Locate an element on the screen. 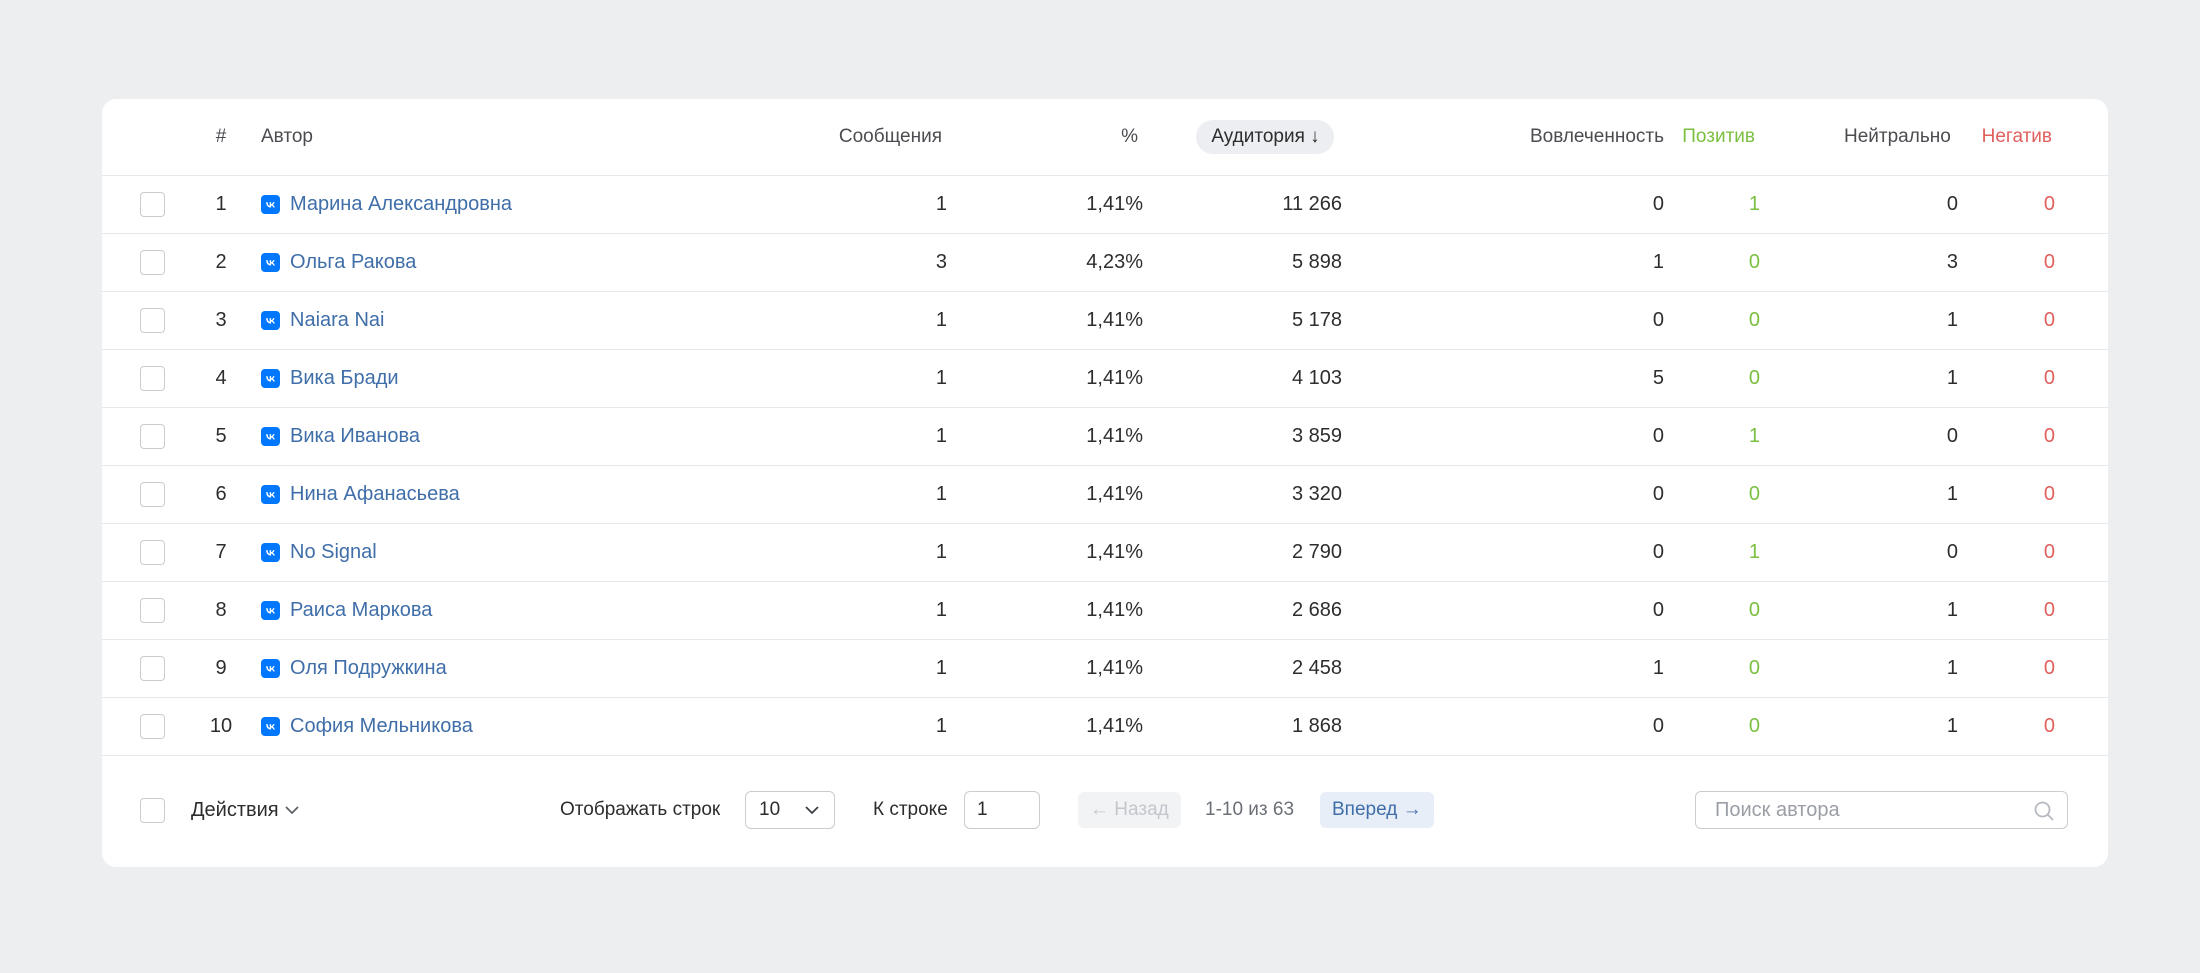 This screenshot has width=2200, height=973. author-link: Нина Афанасьева is located at coordinates (375, 494).